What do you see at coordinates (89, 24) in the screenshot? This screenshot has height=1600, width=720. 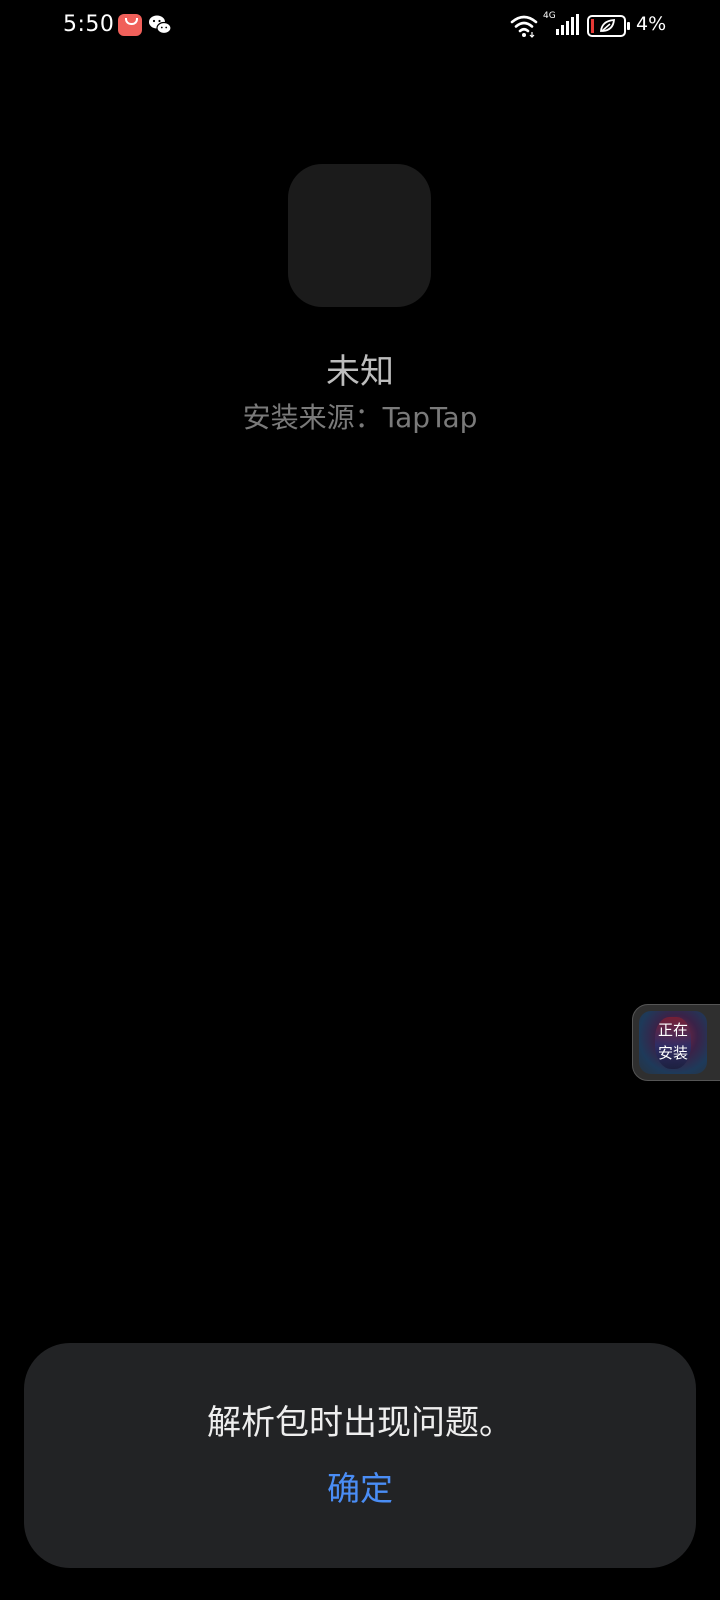 I see `status-time: 5:50` at bounding box center [89, 24].